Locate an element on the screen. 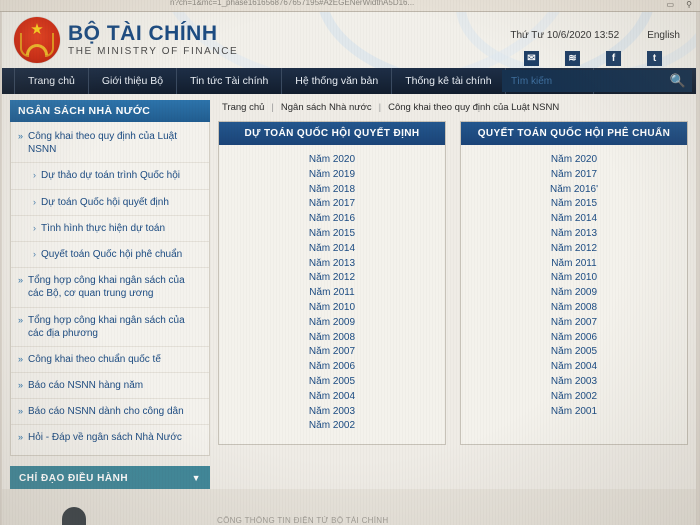  nav-item-trang-chu: Trang chủ is located at coordinates (51, 81).